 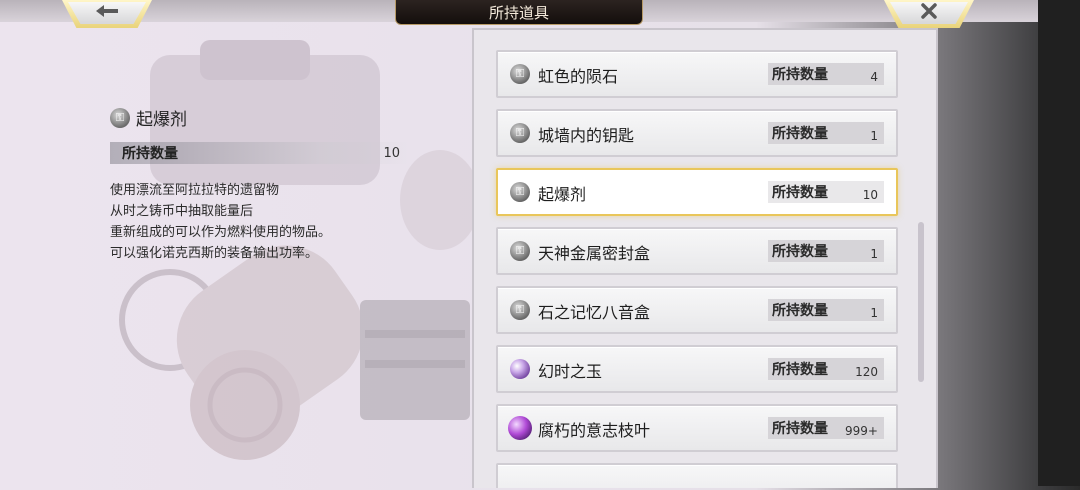 What do you see at coordinates (697, 133) in the screenshot?
I see `list-item: ⚿ 城墙内的钥匙 所持数量 1` at bounding box center [697, 133].